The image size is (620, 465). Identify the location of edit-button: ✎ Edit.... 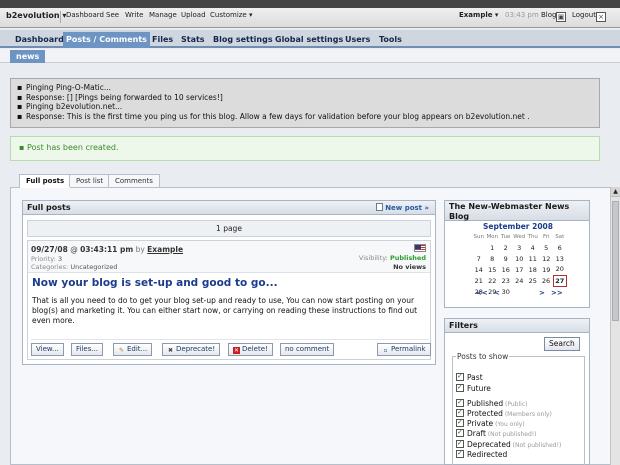
(133, 349).